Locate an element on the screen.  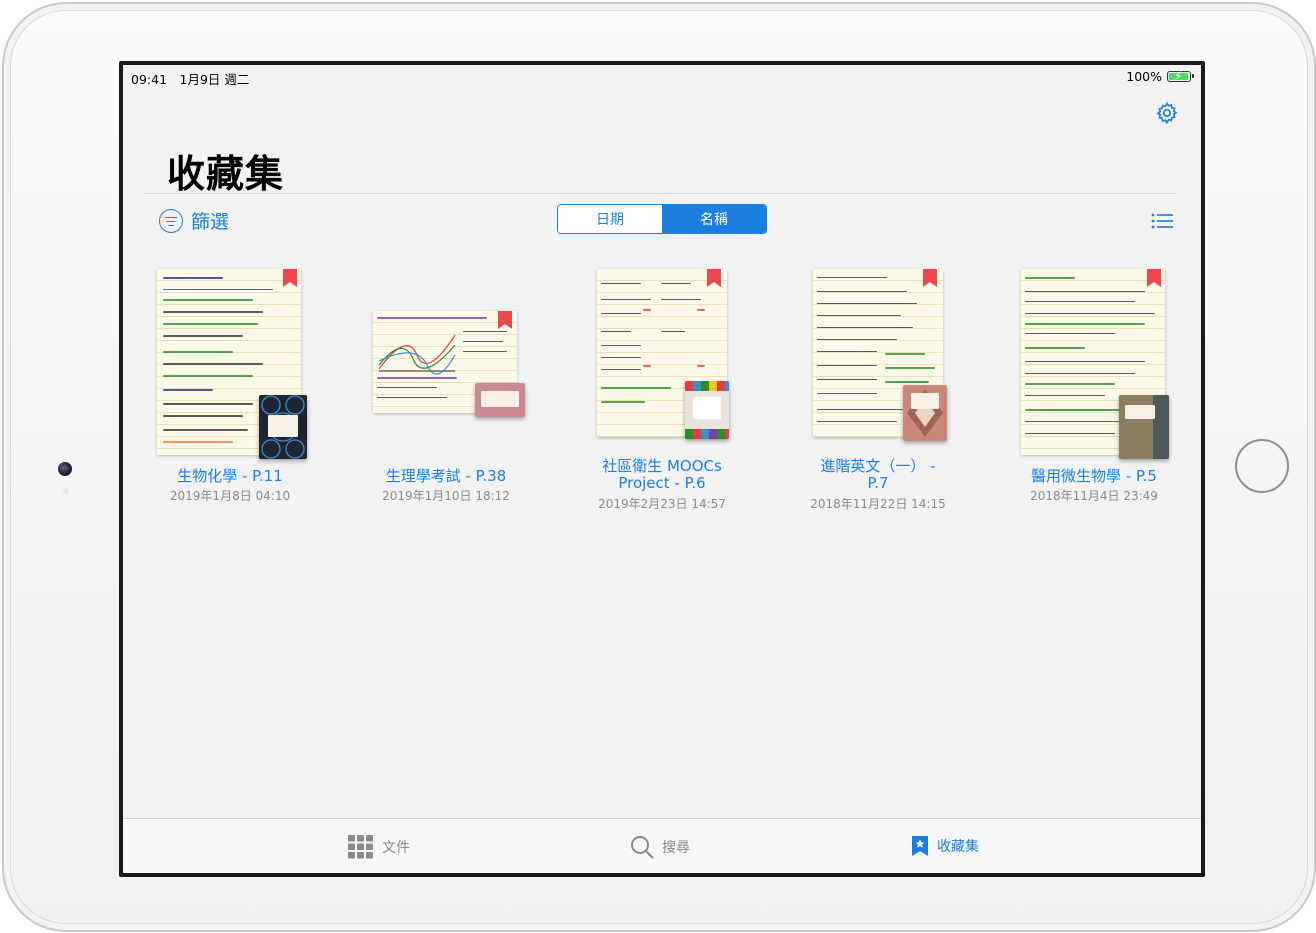
status-bar: 09:41 1月9日 週二 100% ⚡ is located at coordinates (662, 76).